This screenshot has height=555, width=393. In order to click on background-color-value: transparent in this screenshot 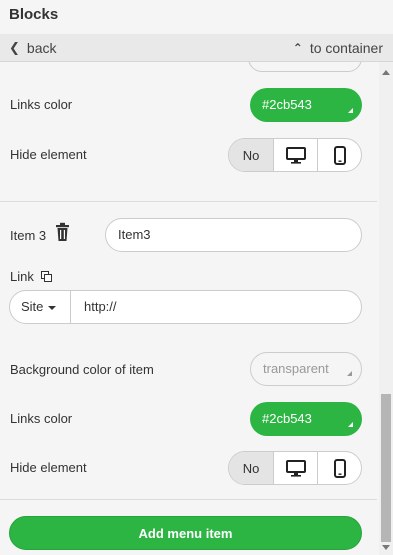, I will do `click(296, 368)`.